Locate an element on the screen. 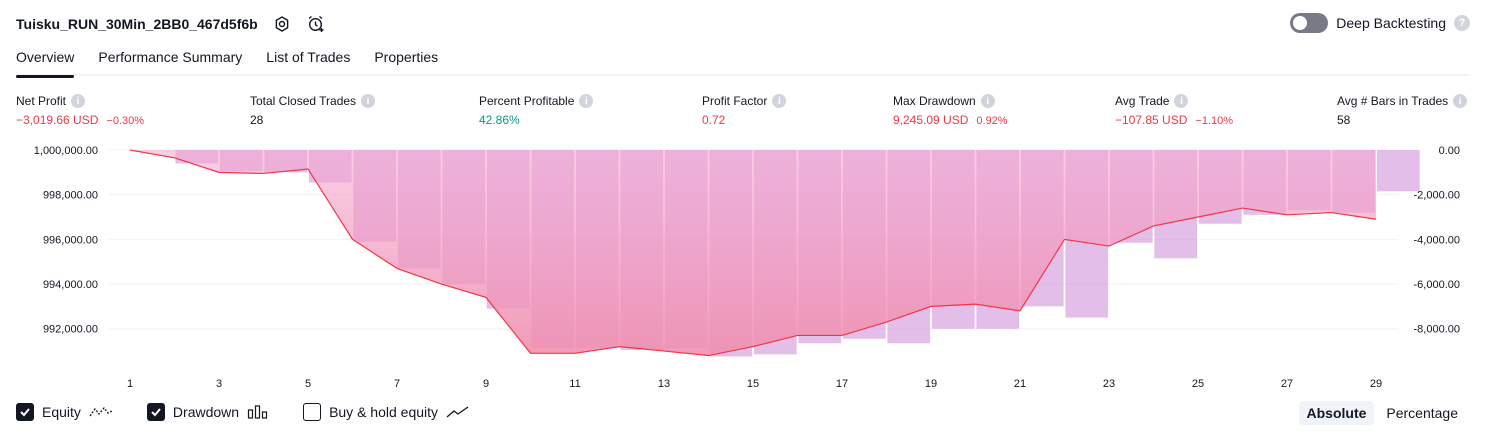 This screenshot has height=438, width=1486. metric-label: Total Closed Trades is located at coordinates (303, 101).